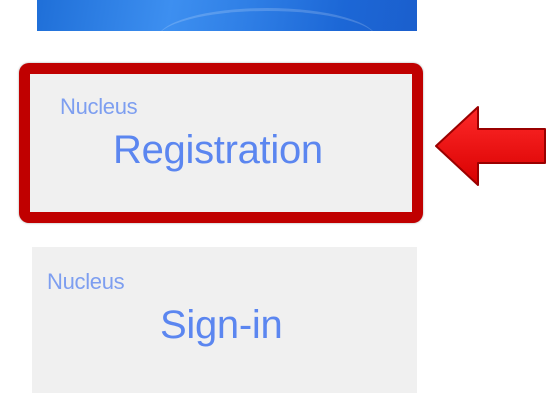  I want to click on left-arrow-icon, so click(490, 146).